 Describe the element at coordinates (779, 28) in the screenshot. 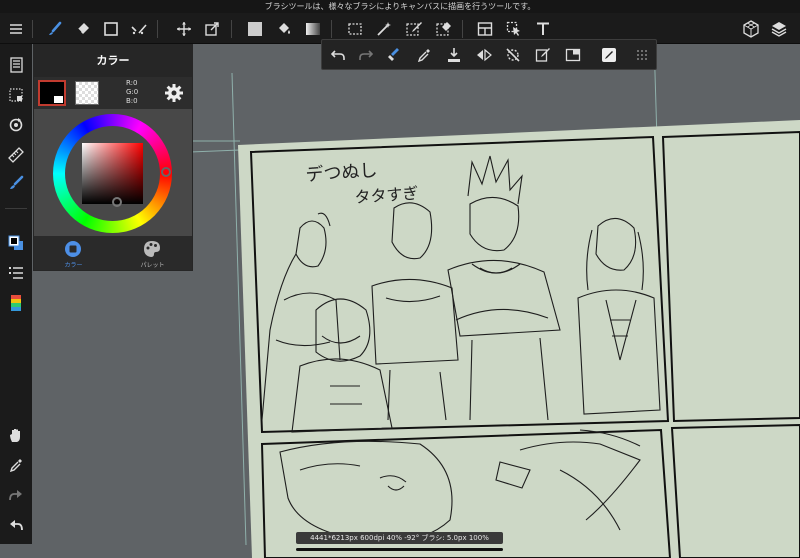

I see `layers-icon` at that location.